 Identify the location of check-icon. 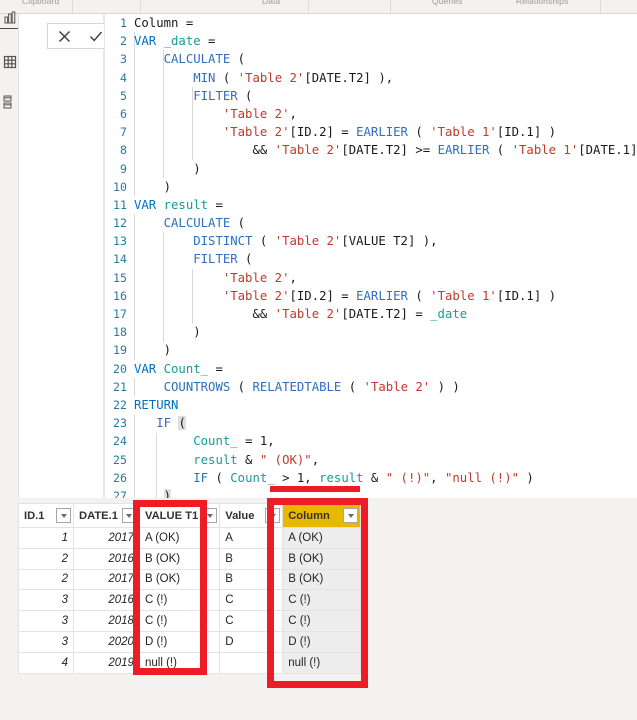
(96, 36).